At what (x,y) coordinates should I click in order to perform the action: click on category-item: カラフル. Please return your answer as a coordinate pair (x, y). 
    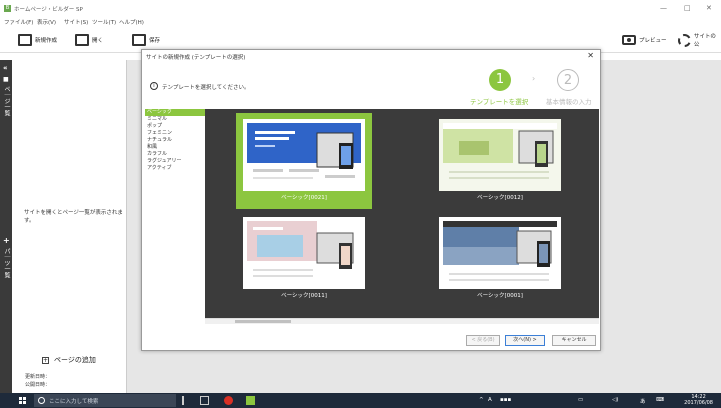
    Looking at the image, I should click on (175, 154).